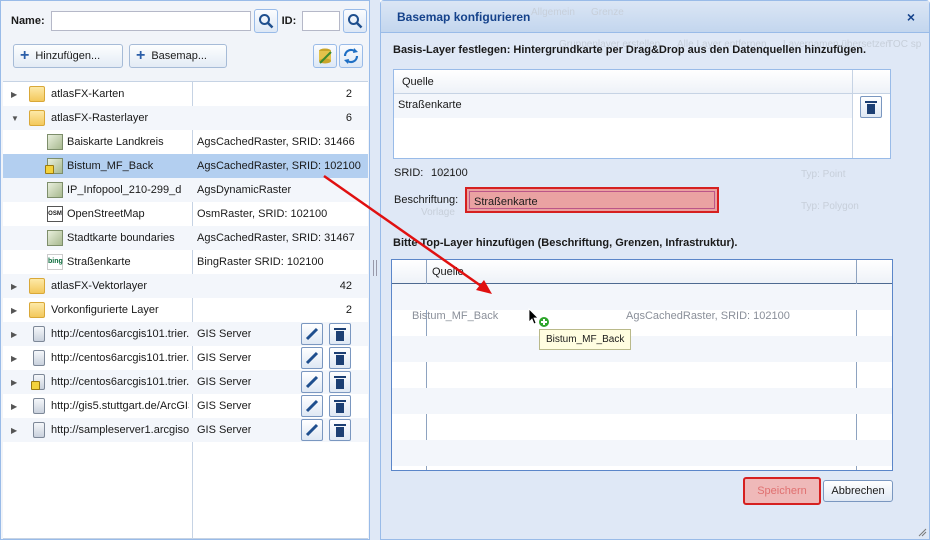 Image resolution: width=930 pixels, height=540 pixels. Describe the element at coordinates (185, 286) in the screenshot. I see `tree-row-atlasfx-vektorlayer: ▶ atlasFX-Vektorlayer 42` at that location.